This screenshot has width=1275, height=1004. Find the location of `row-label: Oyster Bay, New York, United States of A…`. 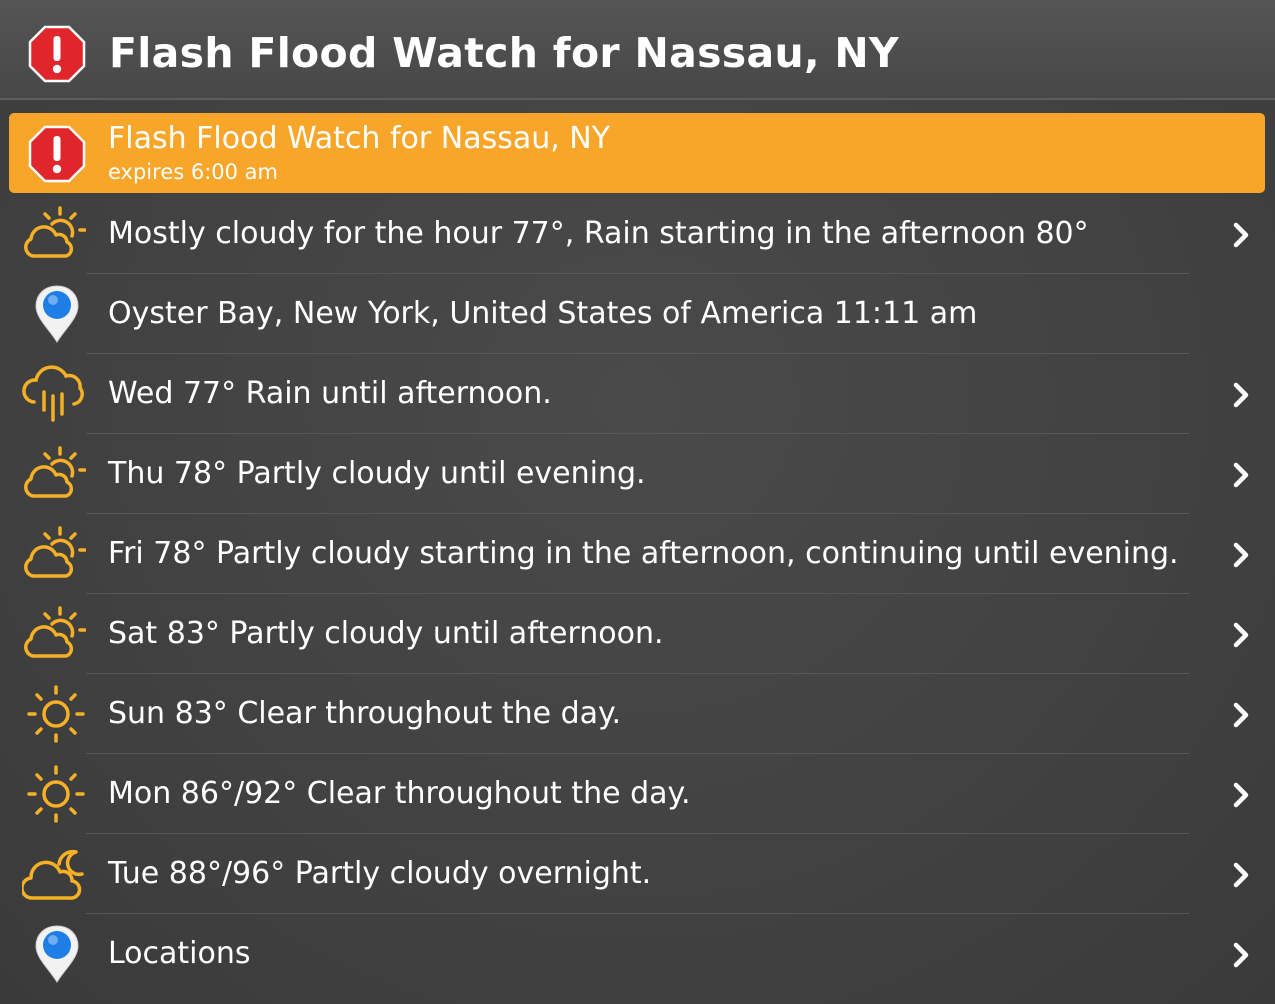

row-label: Oyster Bay, New York, United States of A… is located at coordinates (543, 313).